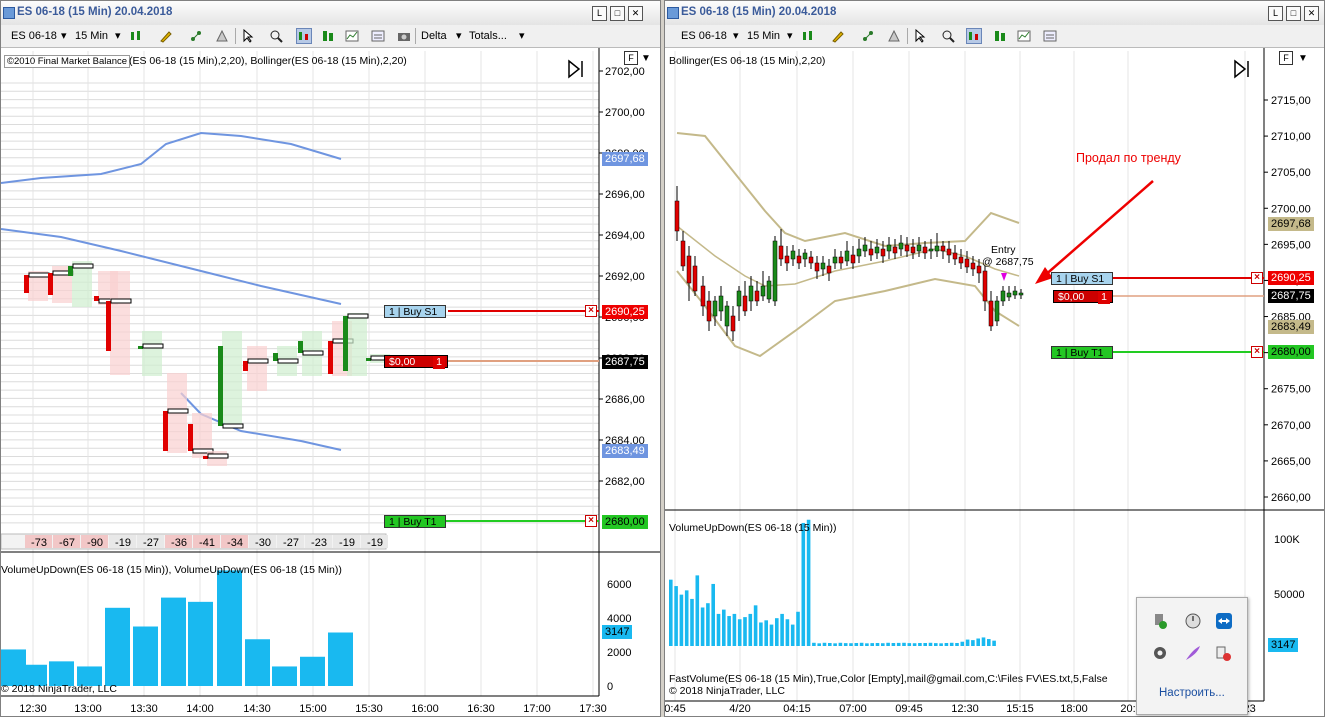  I want to click on feather-icon, so click(1193, 653).